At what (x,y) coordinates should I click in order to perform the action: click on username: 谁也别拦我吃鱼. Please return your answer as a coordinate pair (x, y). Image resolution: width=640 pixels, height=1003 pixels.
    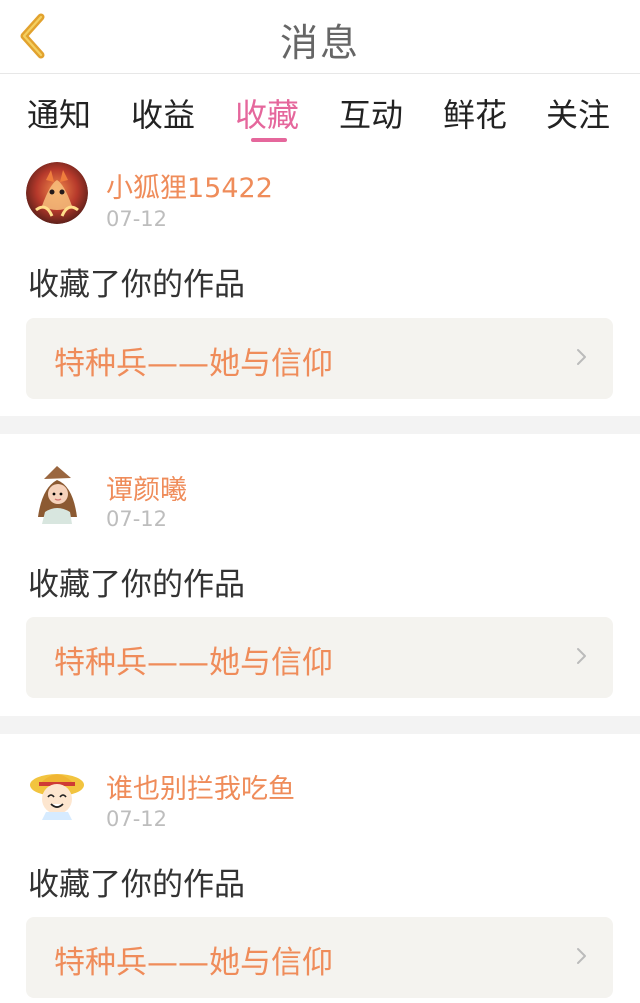
    Looking at the image, I should click on (200, 786).